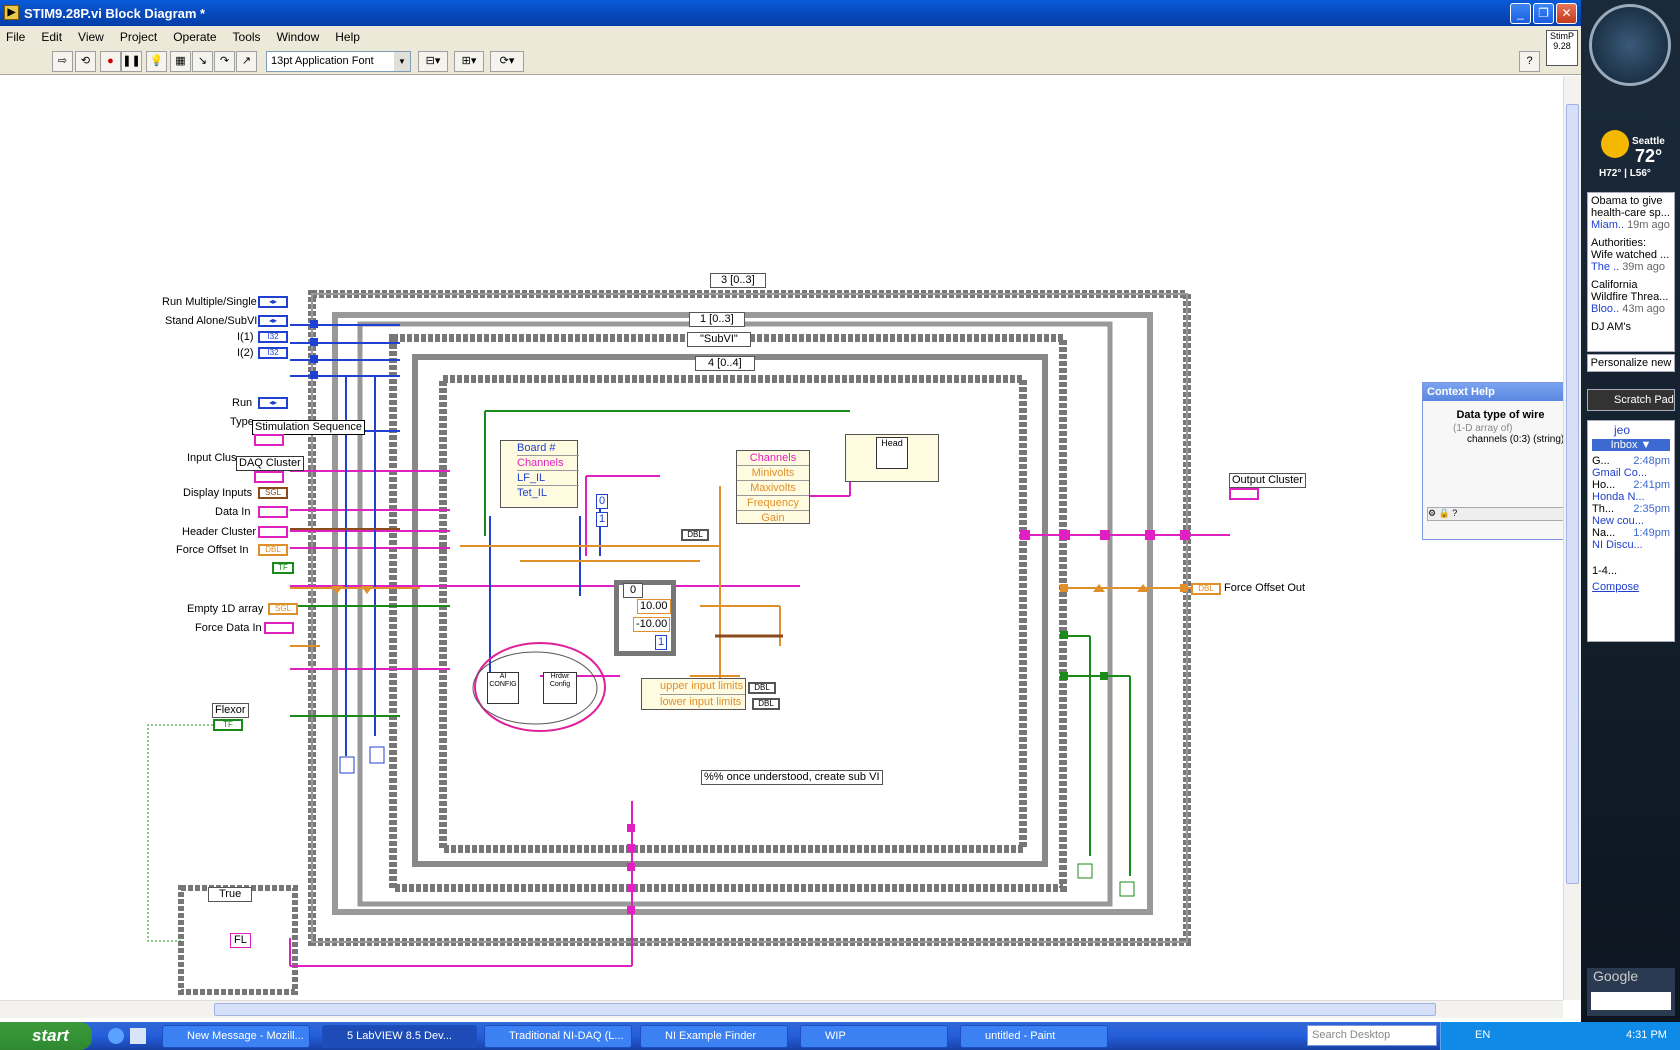 This screenshot has width=1680, height=1050. I want to click on horizontal-scroll-thumb, so click(825, 1009).